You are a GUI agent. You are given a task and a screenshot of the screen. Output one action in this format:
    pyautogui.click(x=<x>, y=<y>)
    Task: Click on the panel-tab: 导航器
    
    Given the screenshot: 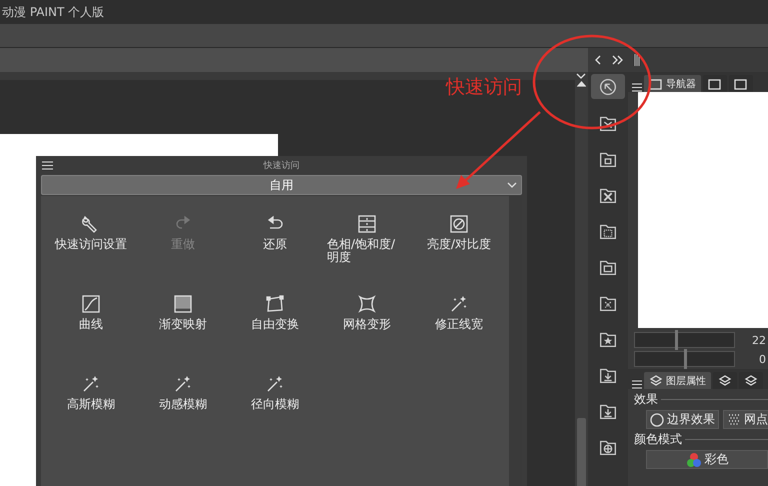 What is the action you would take?
    pyautogui.click(x=672, y=83)
    